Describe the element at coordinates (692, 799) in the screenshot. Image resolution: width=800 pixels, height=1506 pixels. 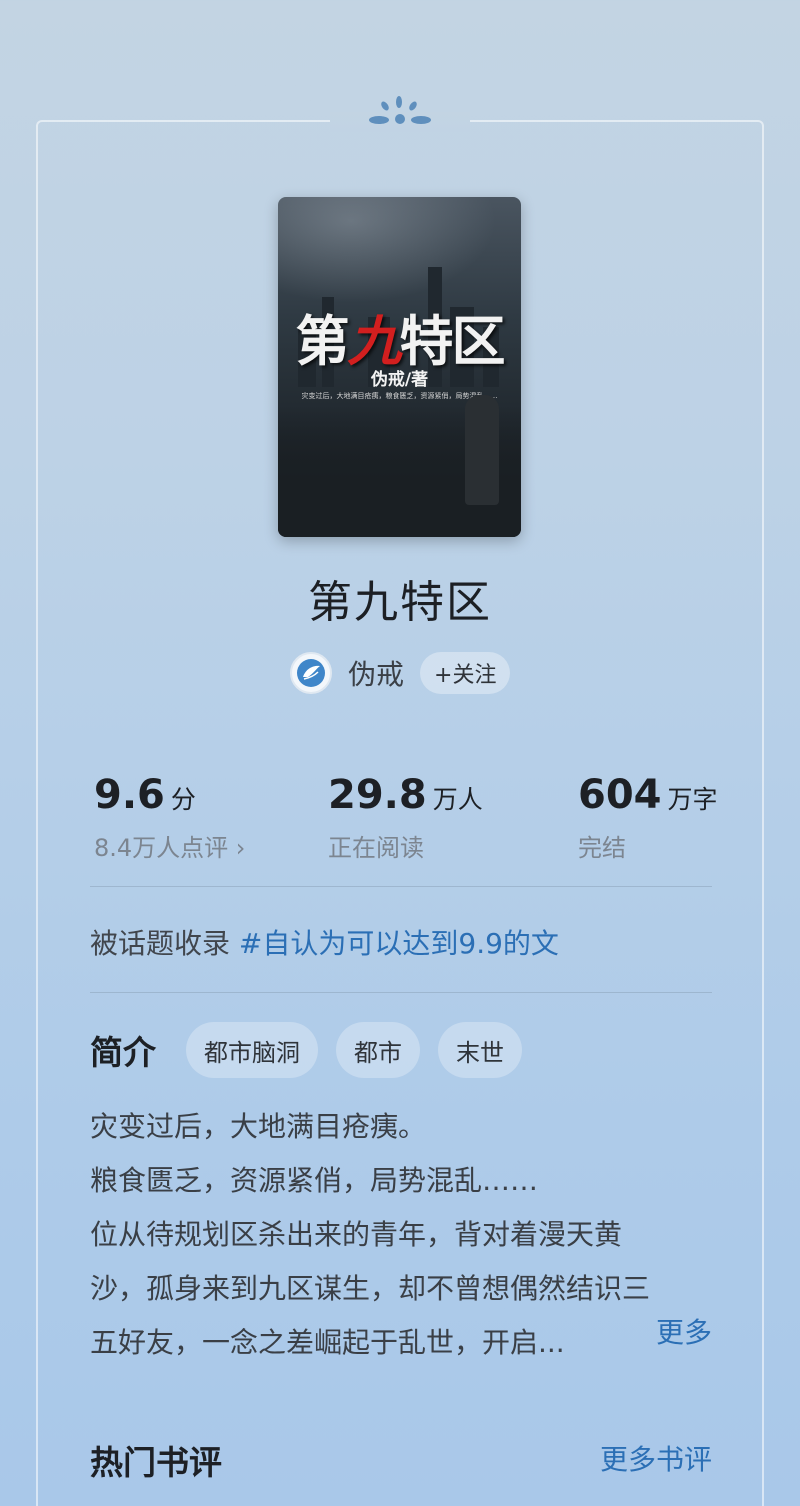
I see `word-count-unit: 万字` at that location.